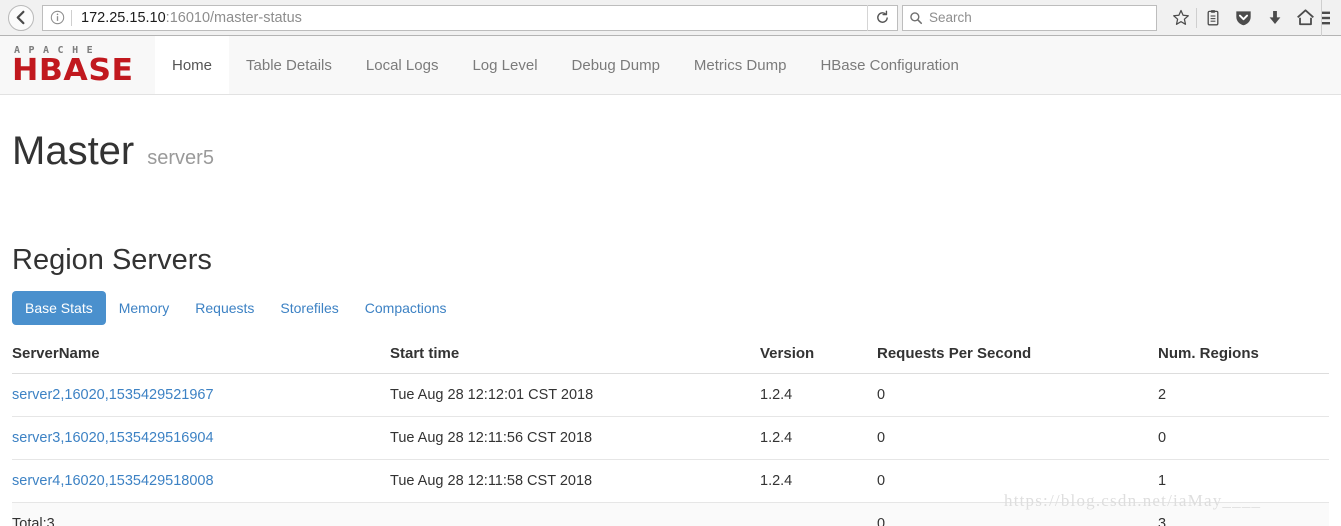  I want to click on browser-toolbar: 172.25.15.10:16010/master-status Search, so click(670, 18).